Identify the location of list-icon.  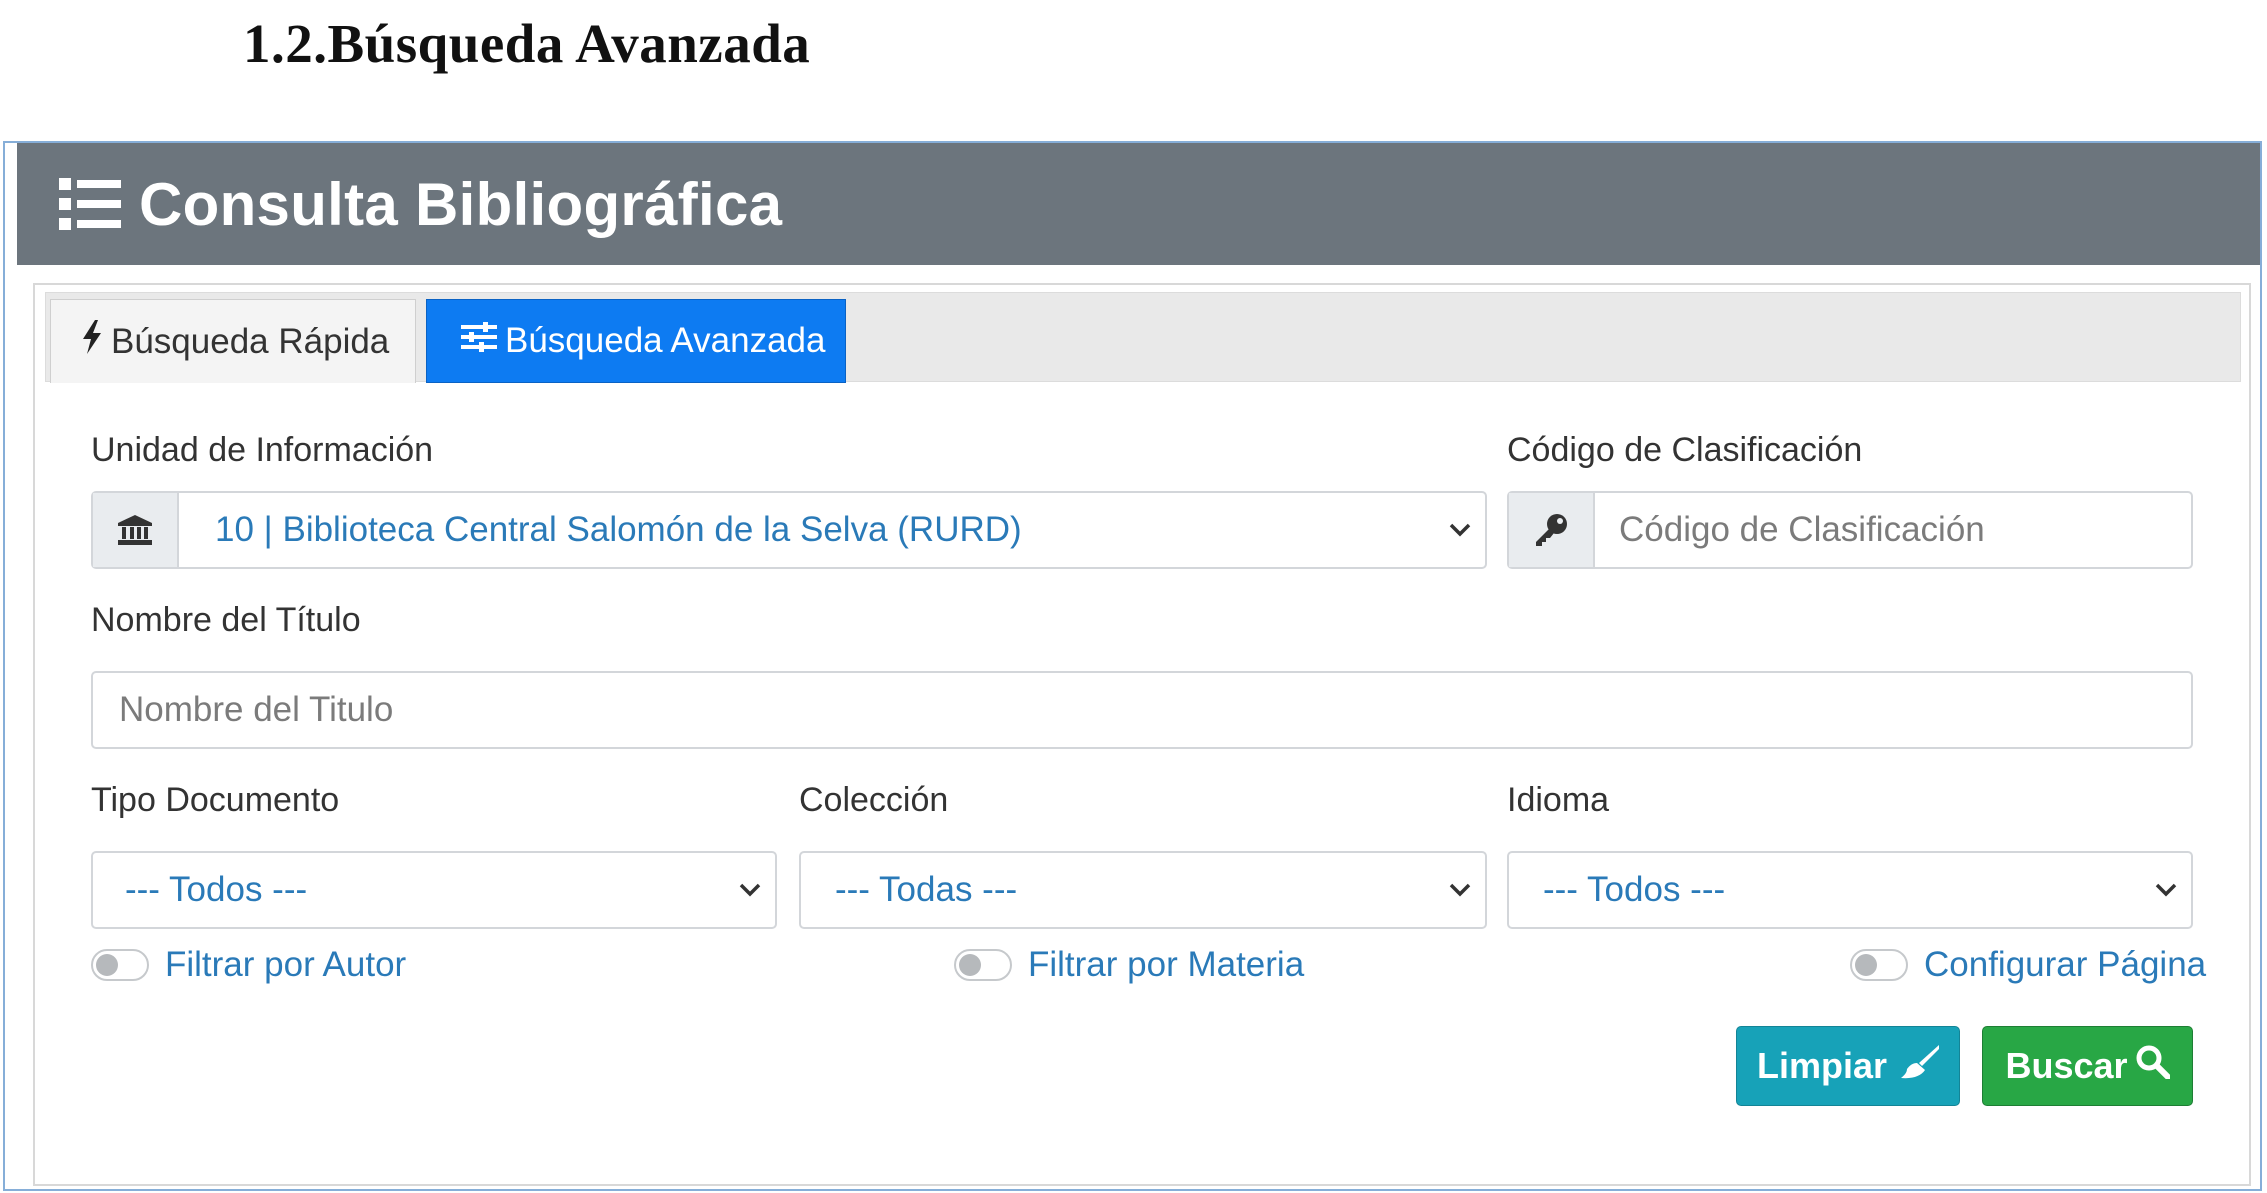
(90, 204).